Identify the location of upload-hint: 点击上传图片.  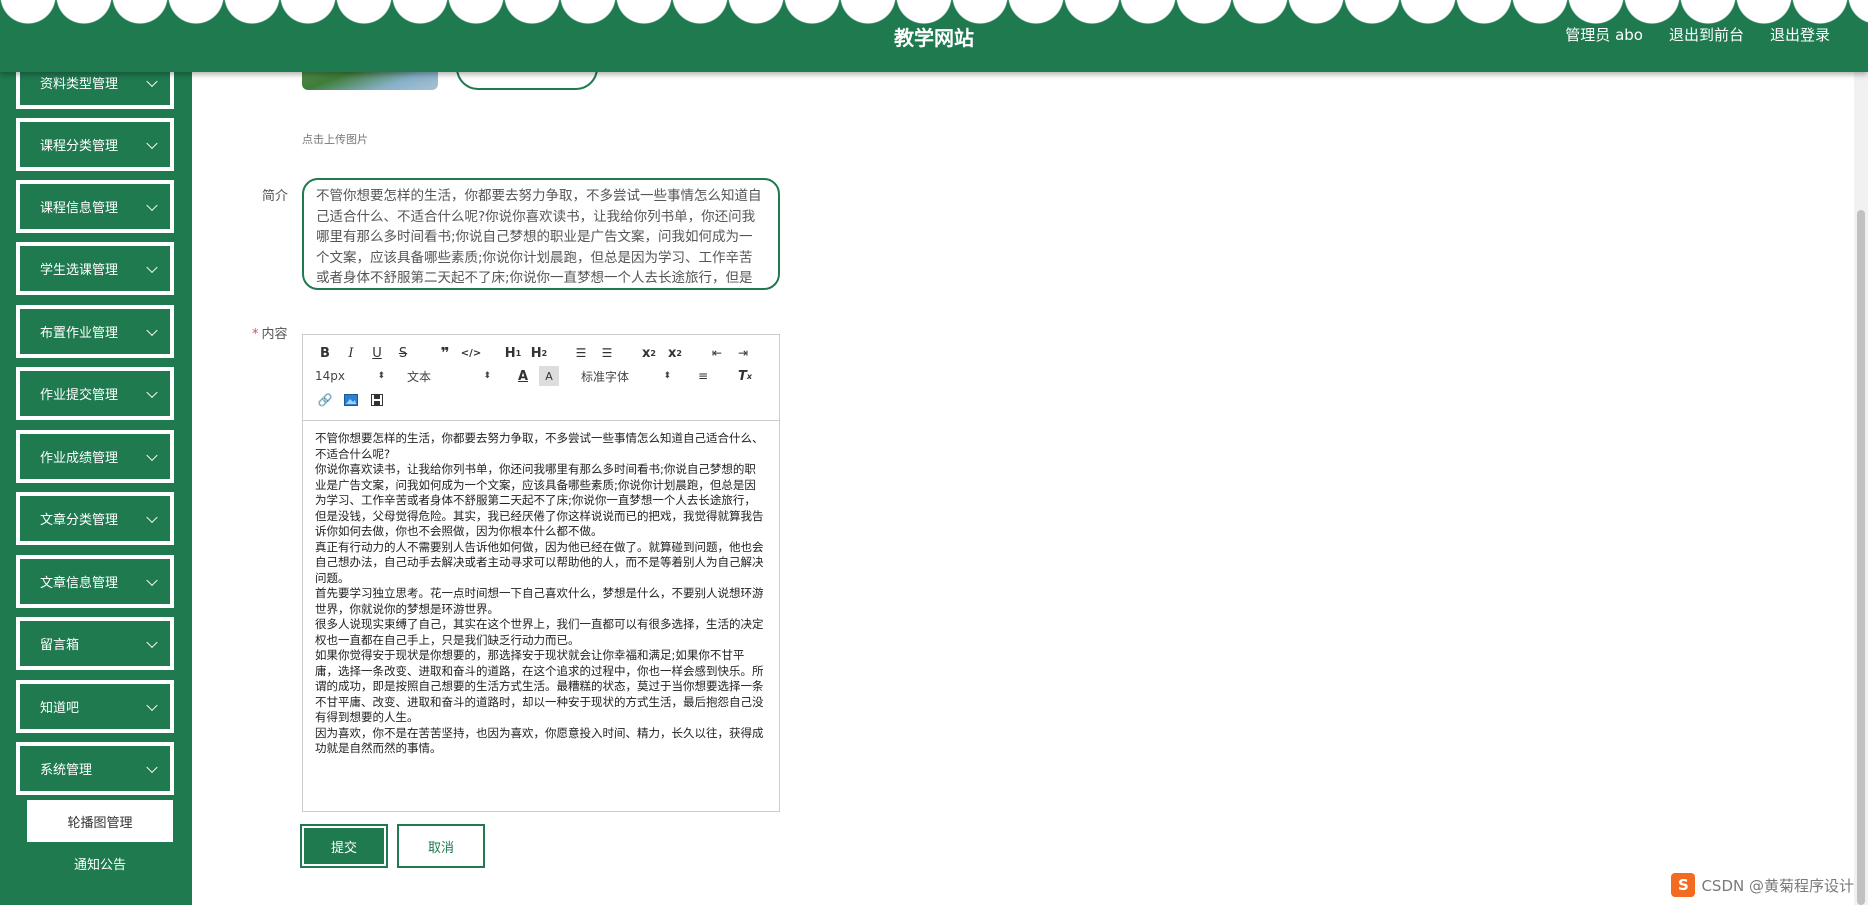
(335, 139).